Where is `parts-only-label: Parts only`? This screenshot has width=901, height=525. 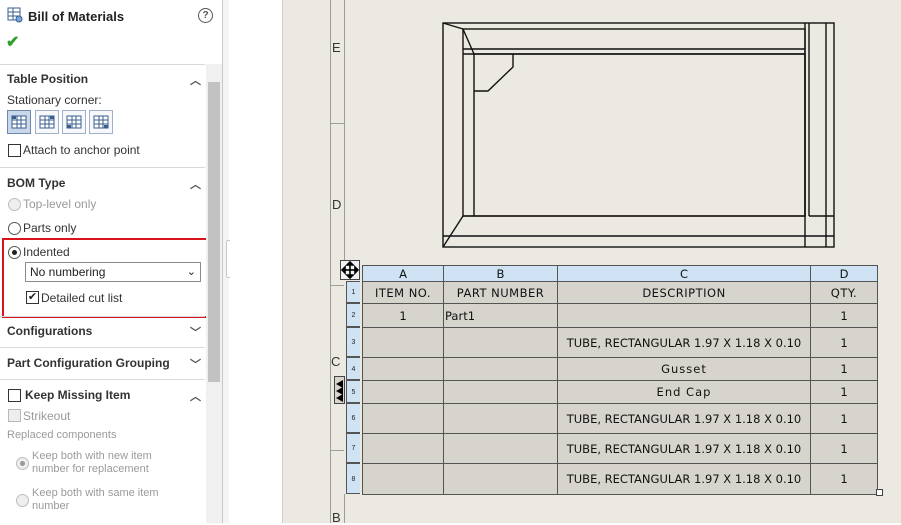 parts-only-label: Parts only is located at coordinates (50, 228).